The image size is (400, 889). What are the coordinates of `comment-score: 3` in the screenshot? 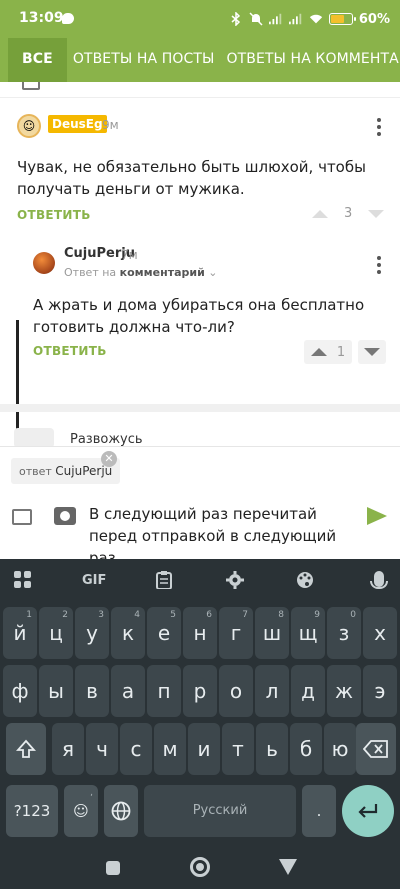 It's located at (348, 213).